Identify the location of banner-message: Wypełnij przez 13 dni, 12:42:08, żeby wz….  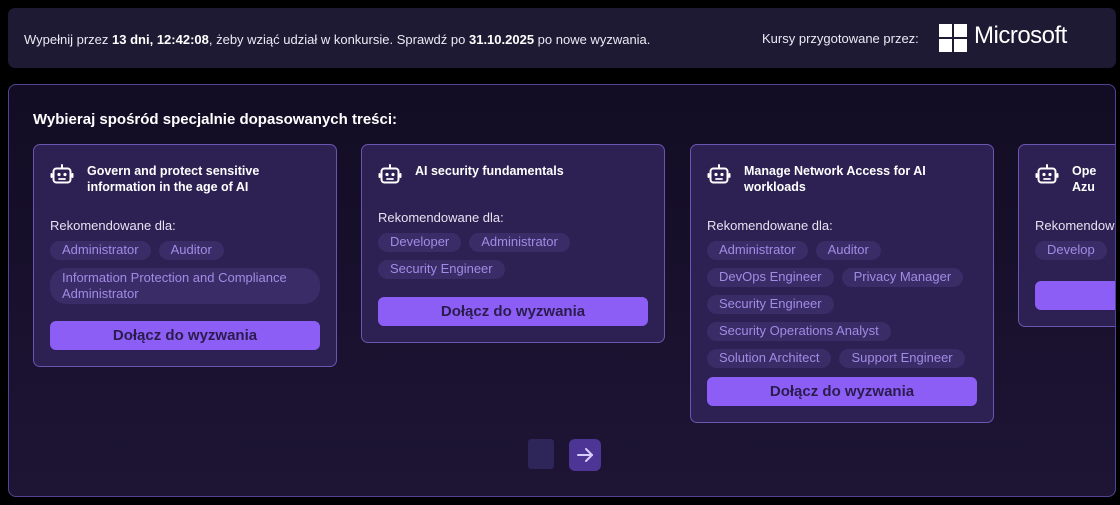
(337, 39).